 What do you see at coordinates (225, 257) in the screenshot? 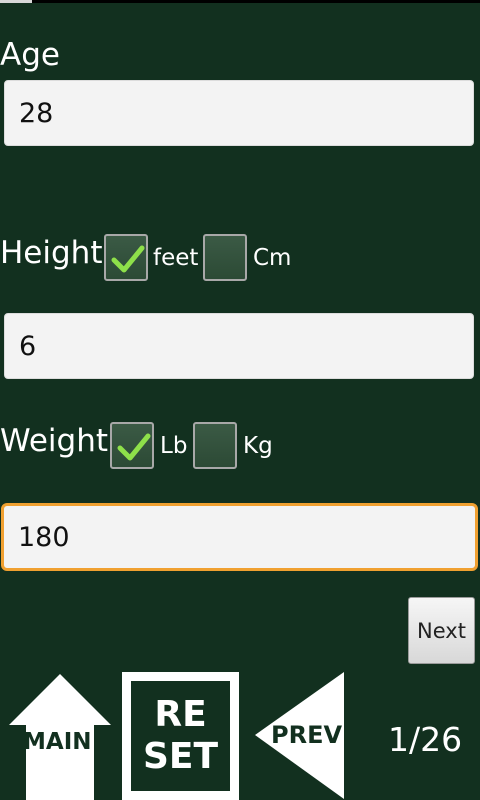
I see `cm-checkbox` at bounding box center [225, 257].